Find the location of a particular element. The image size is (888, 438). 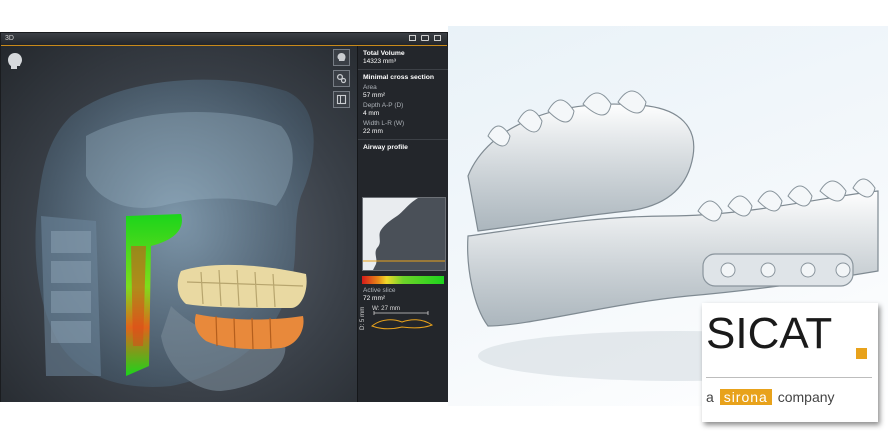

area-value: 57 mm² is located at coordinates (374, 95).